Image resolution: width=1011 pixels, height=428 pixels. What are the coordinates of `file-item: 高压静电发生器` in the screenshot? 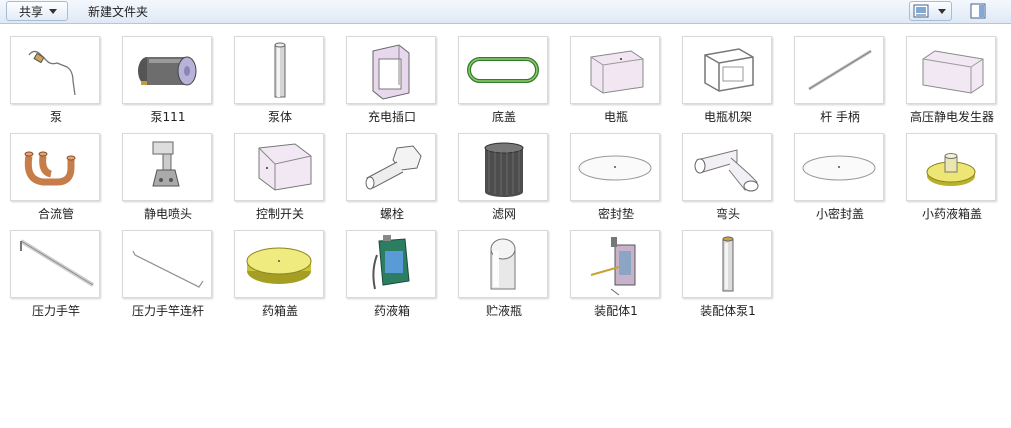 It's located at (952, 82).